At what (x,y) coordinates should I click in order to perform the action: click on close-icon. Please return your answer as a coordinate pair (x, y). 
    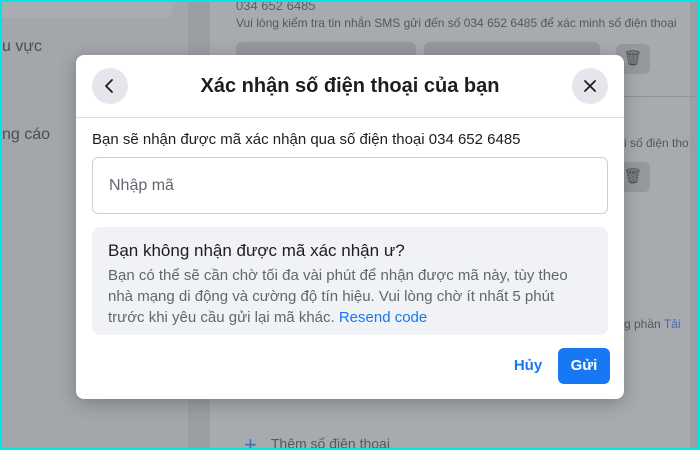
    Looking at the image, I should click on (590, 86).